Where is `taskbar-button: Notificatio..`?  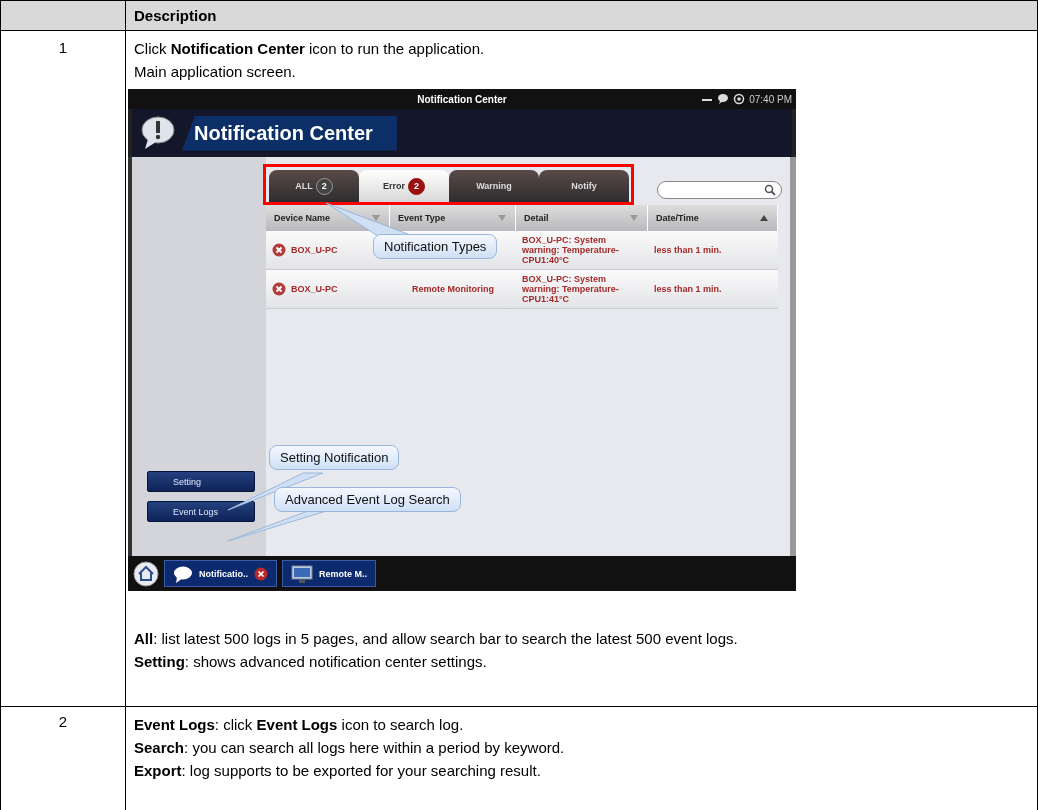
taskbar-button: Notificatio.. is located at coordinates (220, 573).